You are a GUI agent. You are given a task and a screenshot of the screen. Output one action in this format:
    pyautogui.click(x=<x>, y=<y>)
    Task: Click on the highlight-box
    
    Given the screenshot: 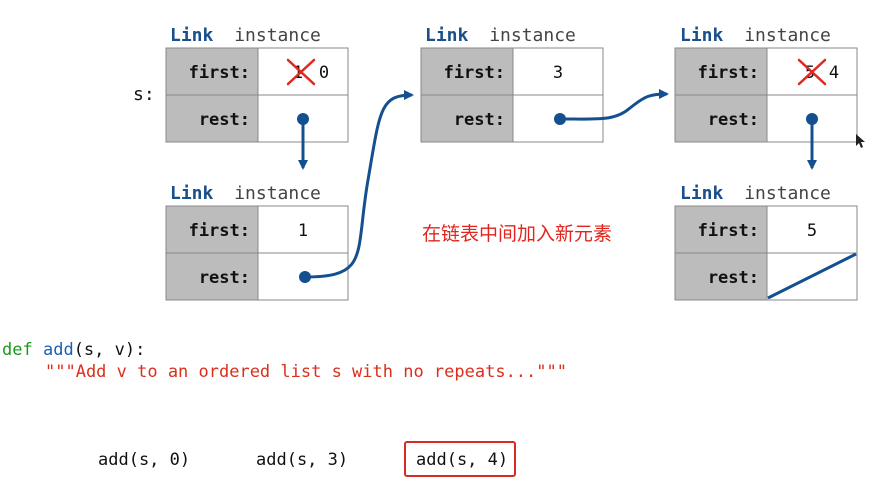 What is the action you would take?
    pyautogui.click(x=460, y=459)
    